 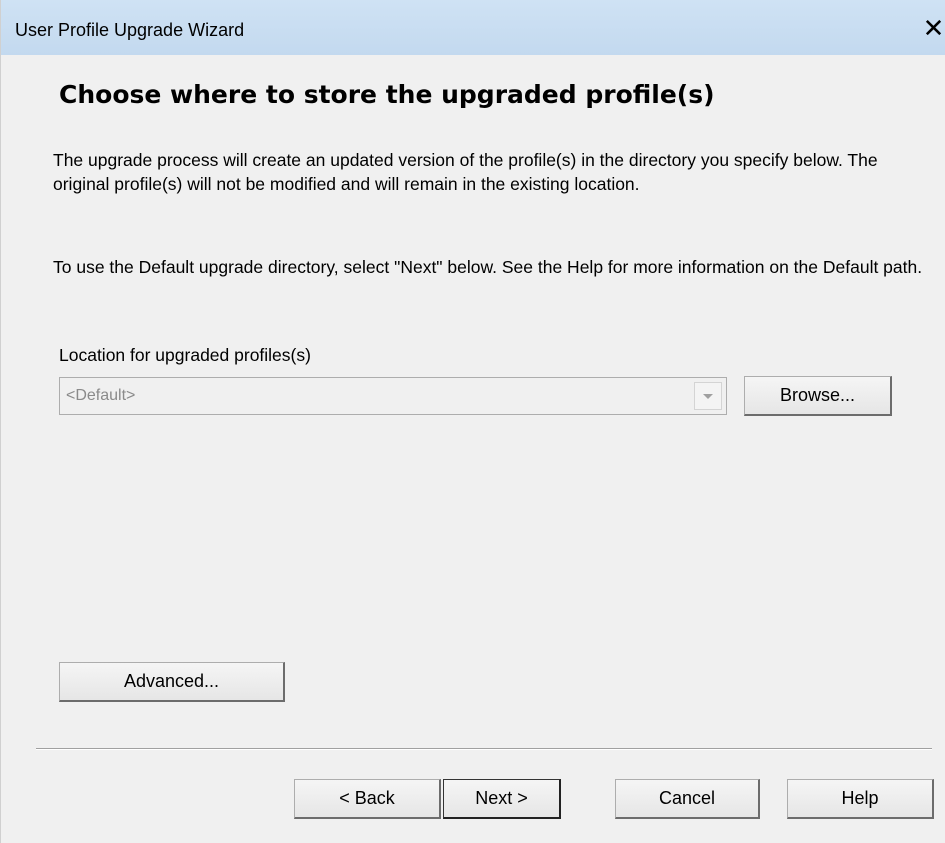 What do you see at coordinates (101, 395) in the screenshot?
I see `location-combobox-value: <Default>` at bounding box center [101, 395].